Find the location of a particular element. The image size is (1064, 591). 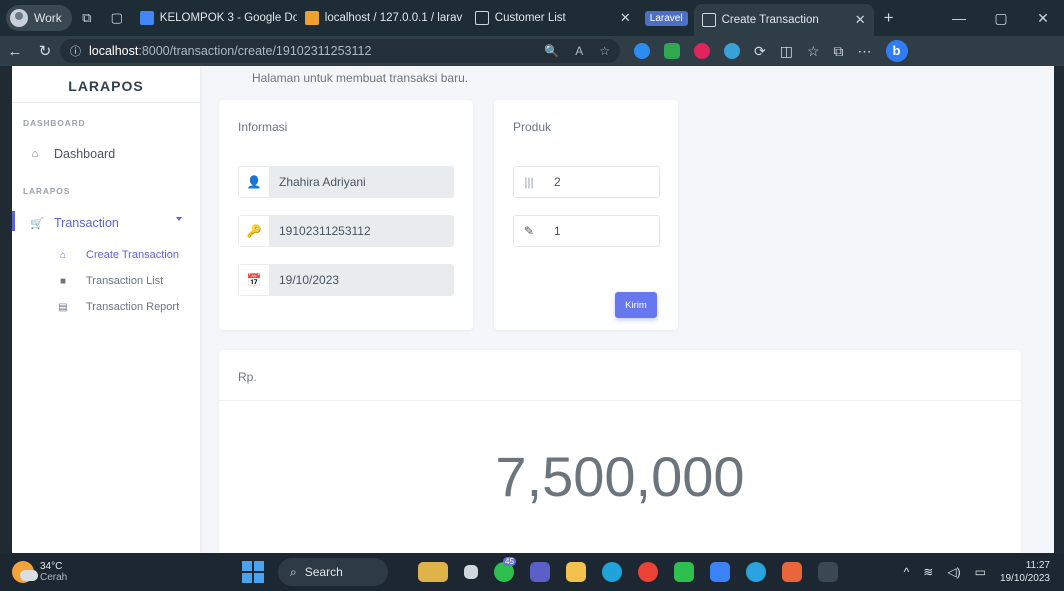

section-header-dashboard: DASHBOARD is located at coordinates (54, 123).